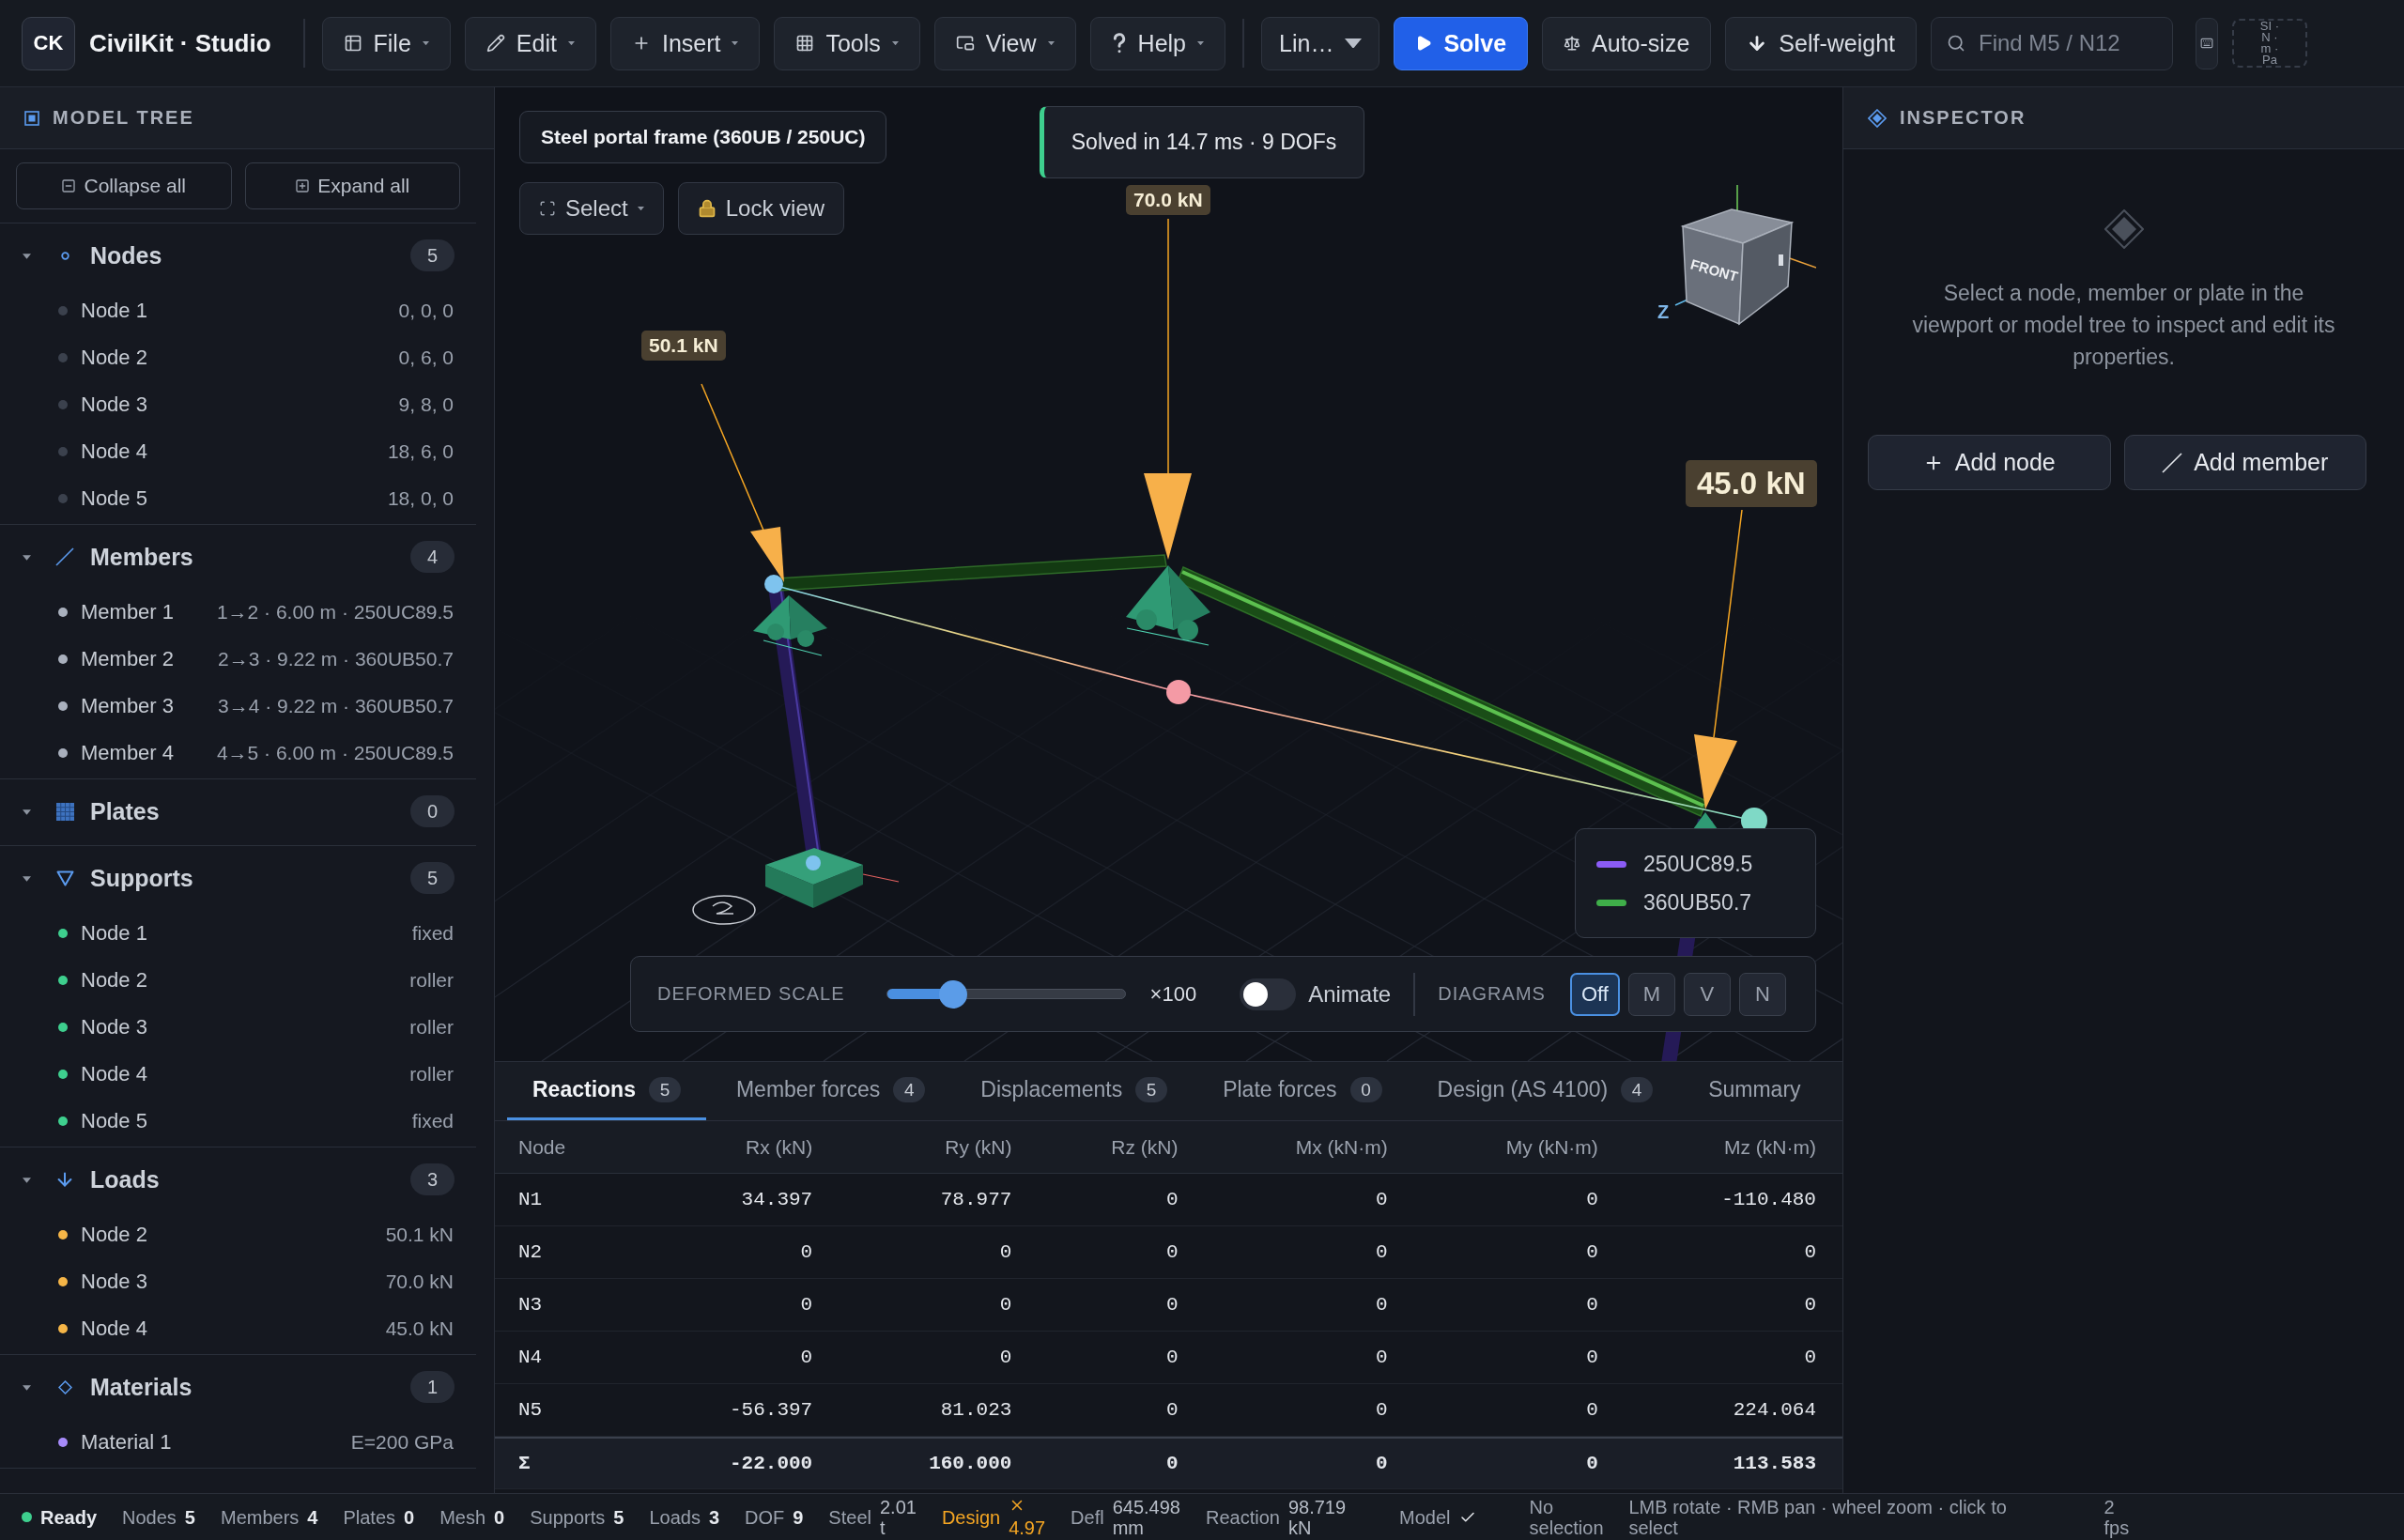  I want to click on table-cell-text: 34.397, so click(776, 1199).